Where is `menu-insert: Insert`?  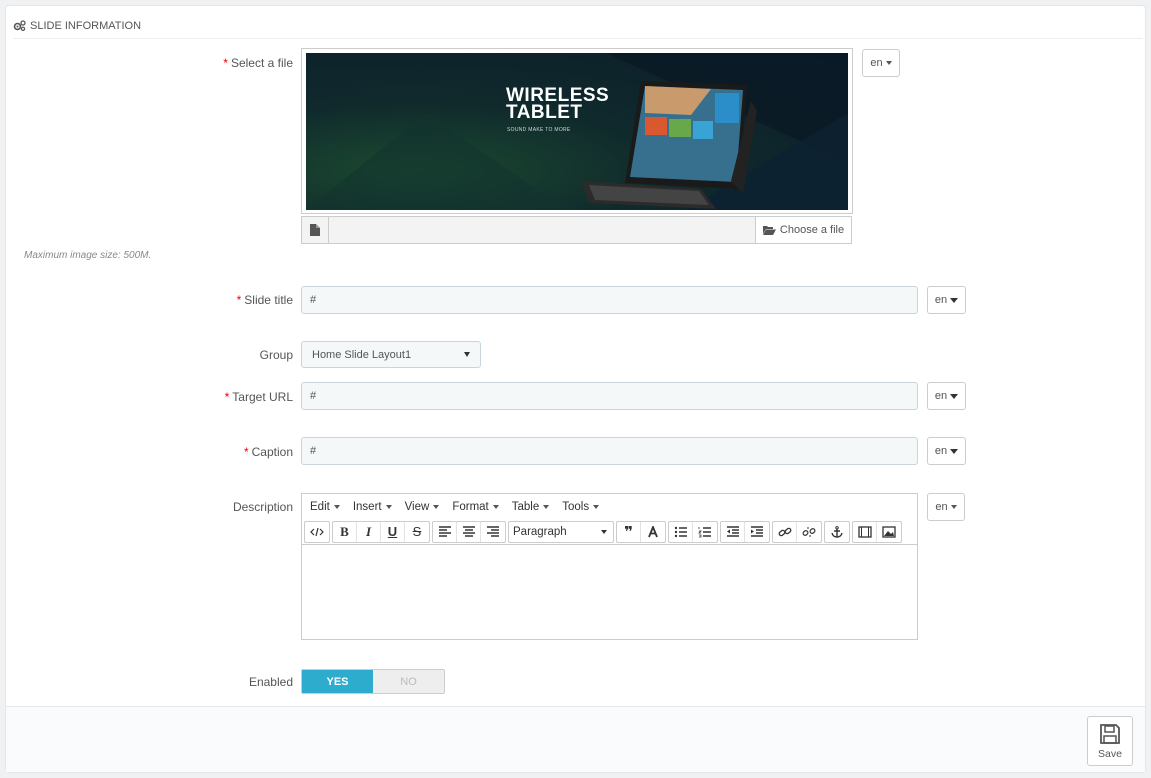 menu-insert: Insert is located at coordinates (372, 507).